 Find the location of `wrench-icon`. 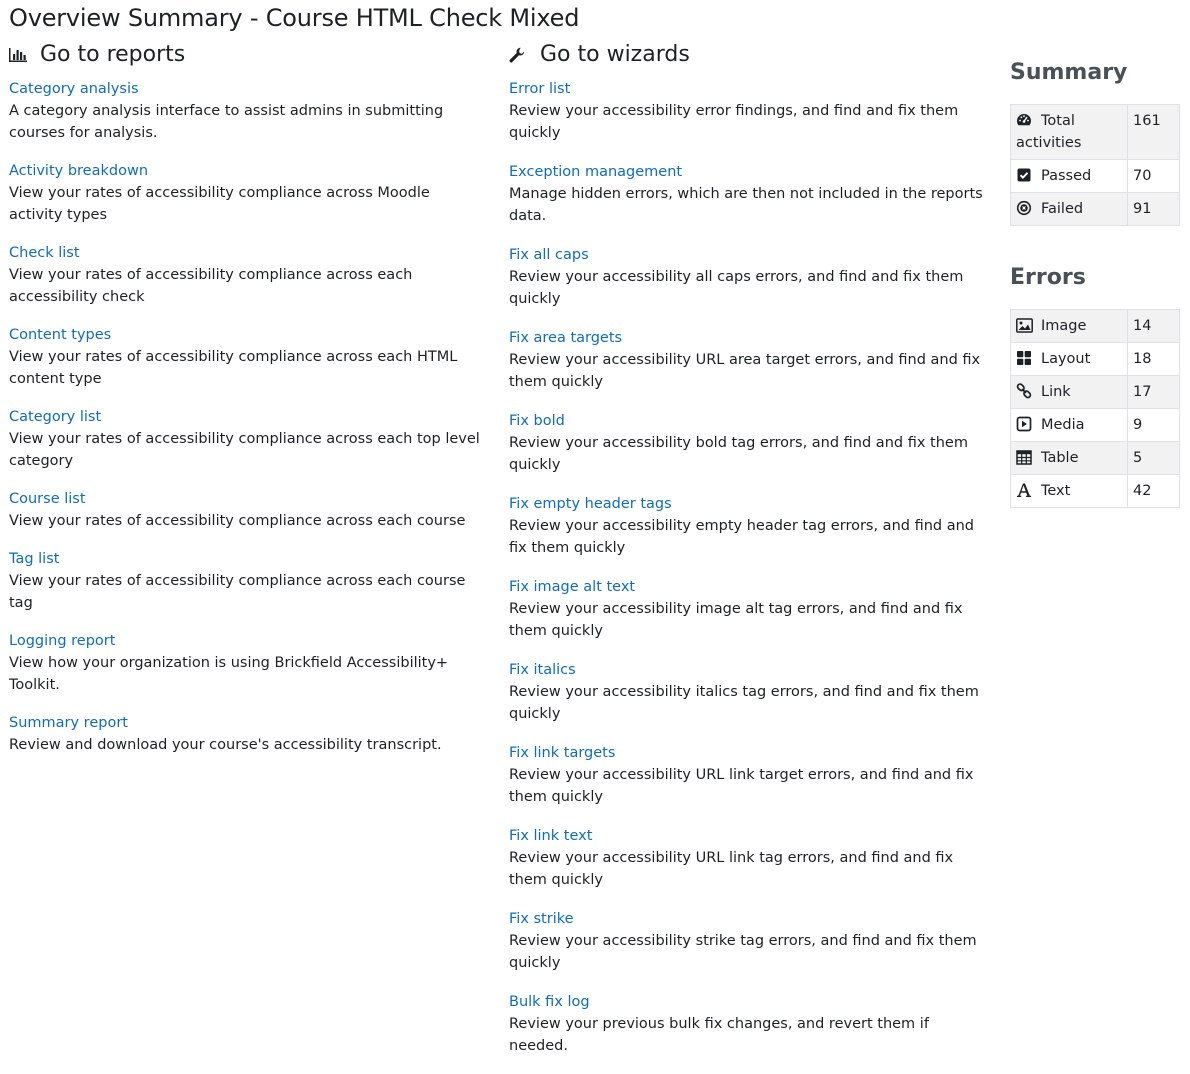

wrench-icon is located at coordinates (520, 55).